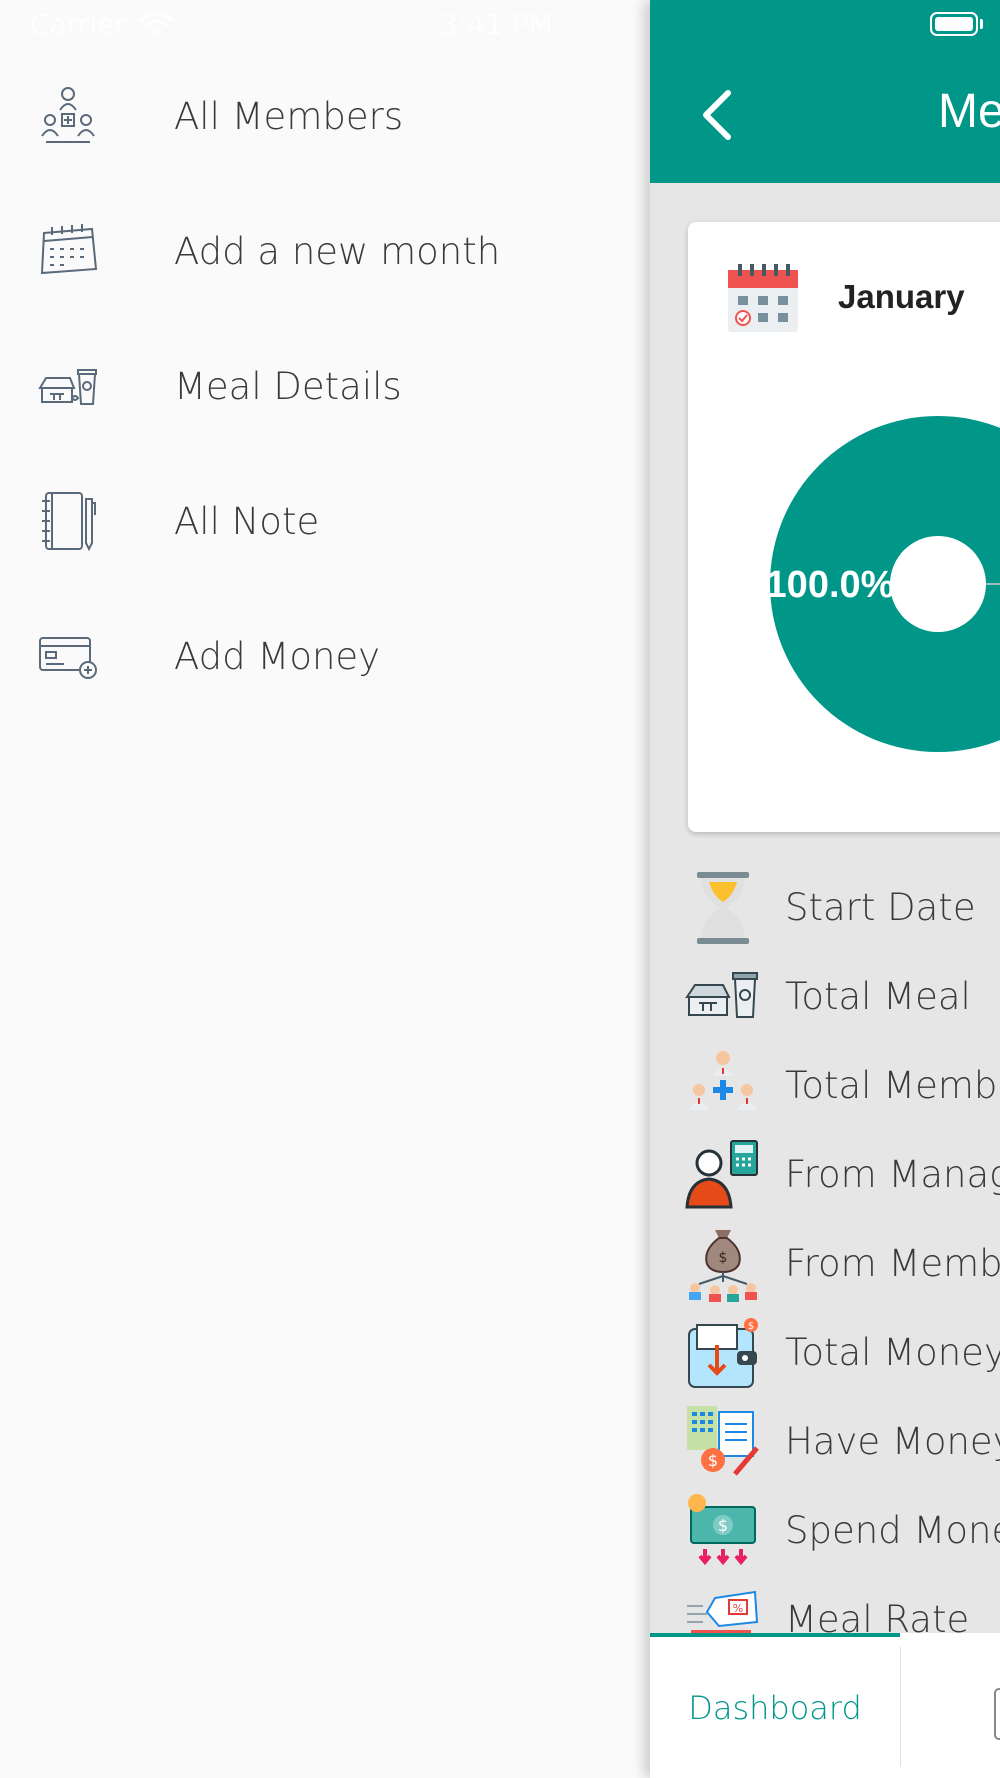 This screenshot has height=1778, width=1000. Describe the element at coordinates (892, 1441) in the screenshot. I see `info-row-label: Have Money` at that location.